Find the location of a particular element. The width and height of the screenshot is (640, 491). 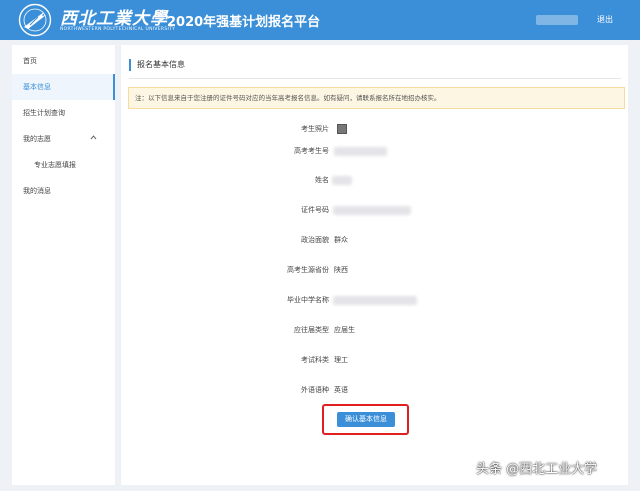

sidebar-item-messages: 我的消息 is located at coordinates (63, 191).